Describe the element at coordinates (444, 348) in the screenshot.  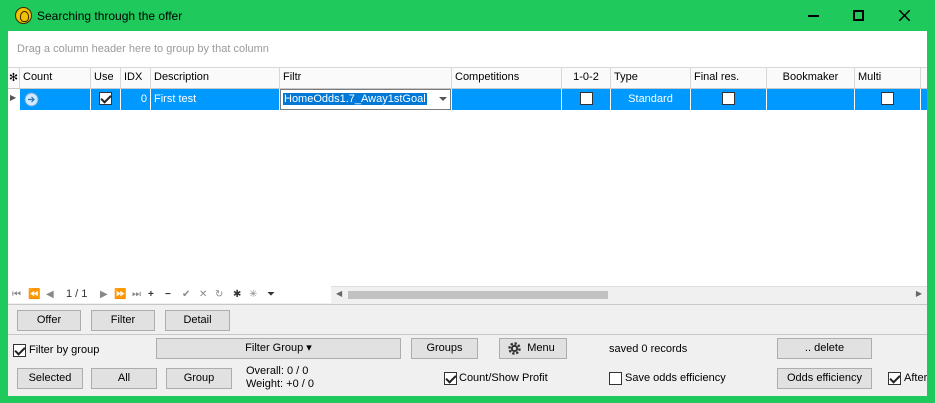
I see `groups-button: Groups` at that location.